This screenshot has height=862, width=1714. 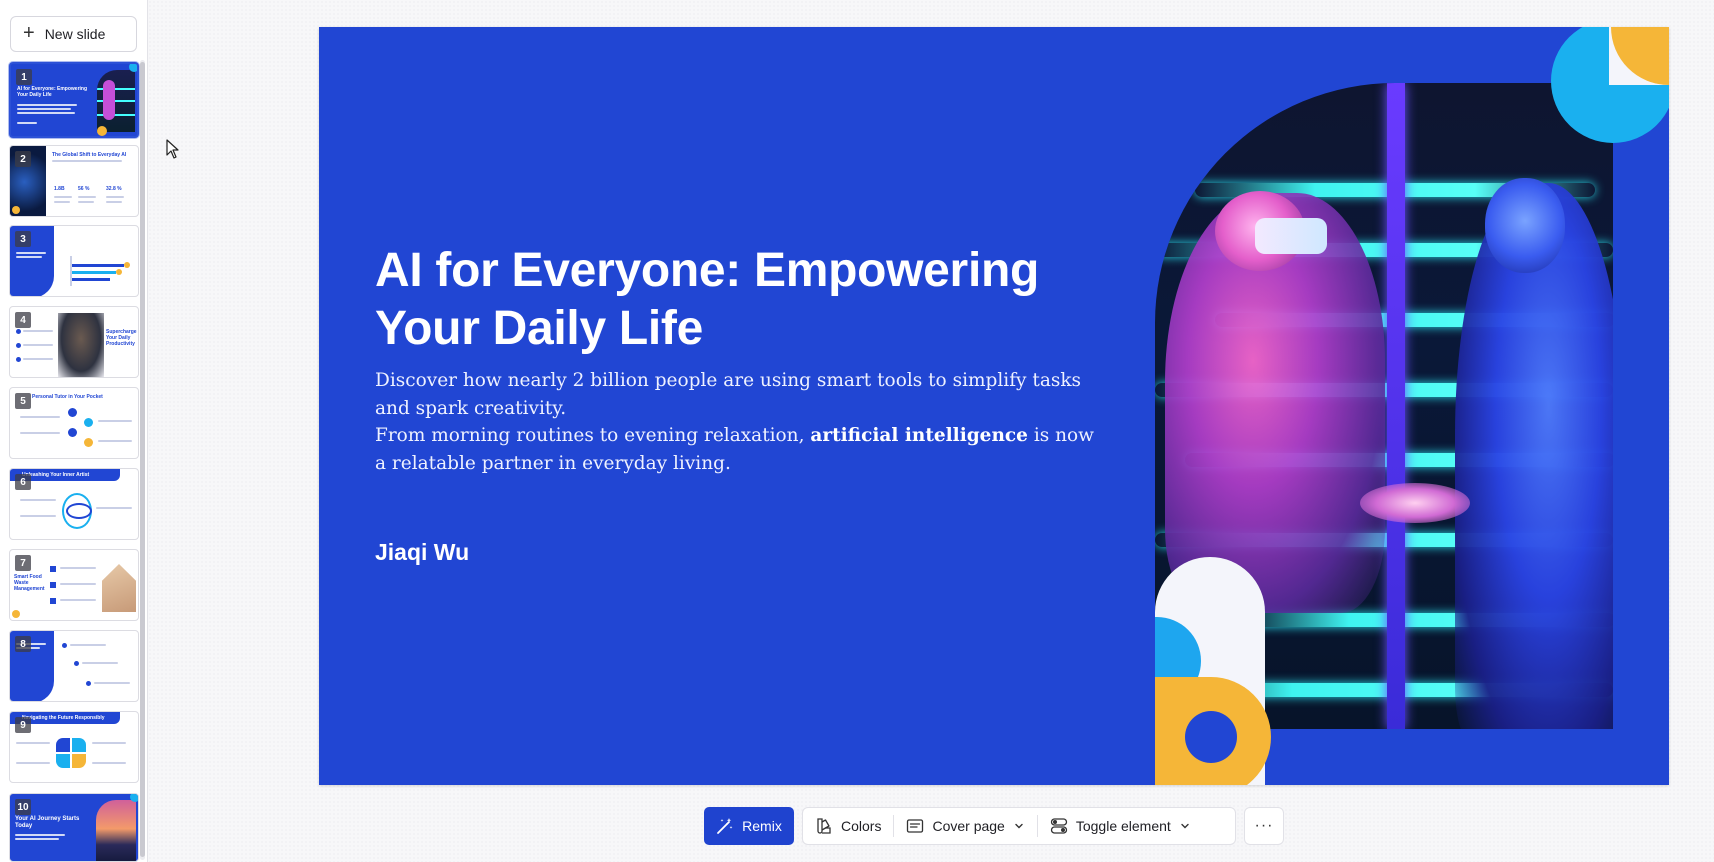 I want to click on slide-thumbnail-title: Your AI Journey Starts Today, so click(x=47, y=822).